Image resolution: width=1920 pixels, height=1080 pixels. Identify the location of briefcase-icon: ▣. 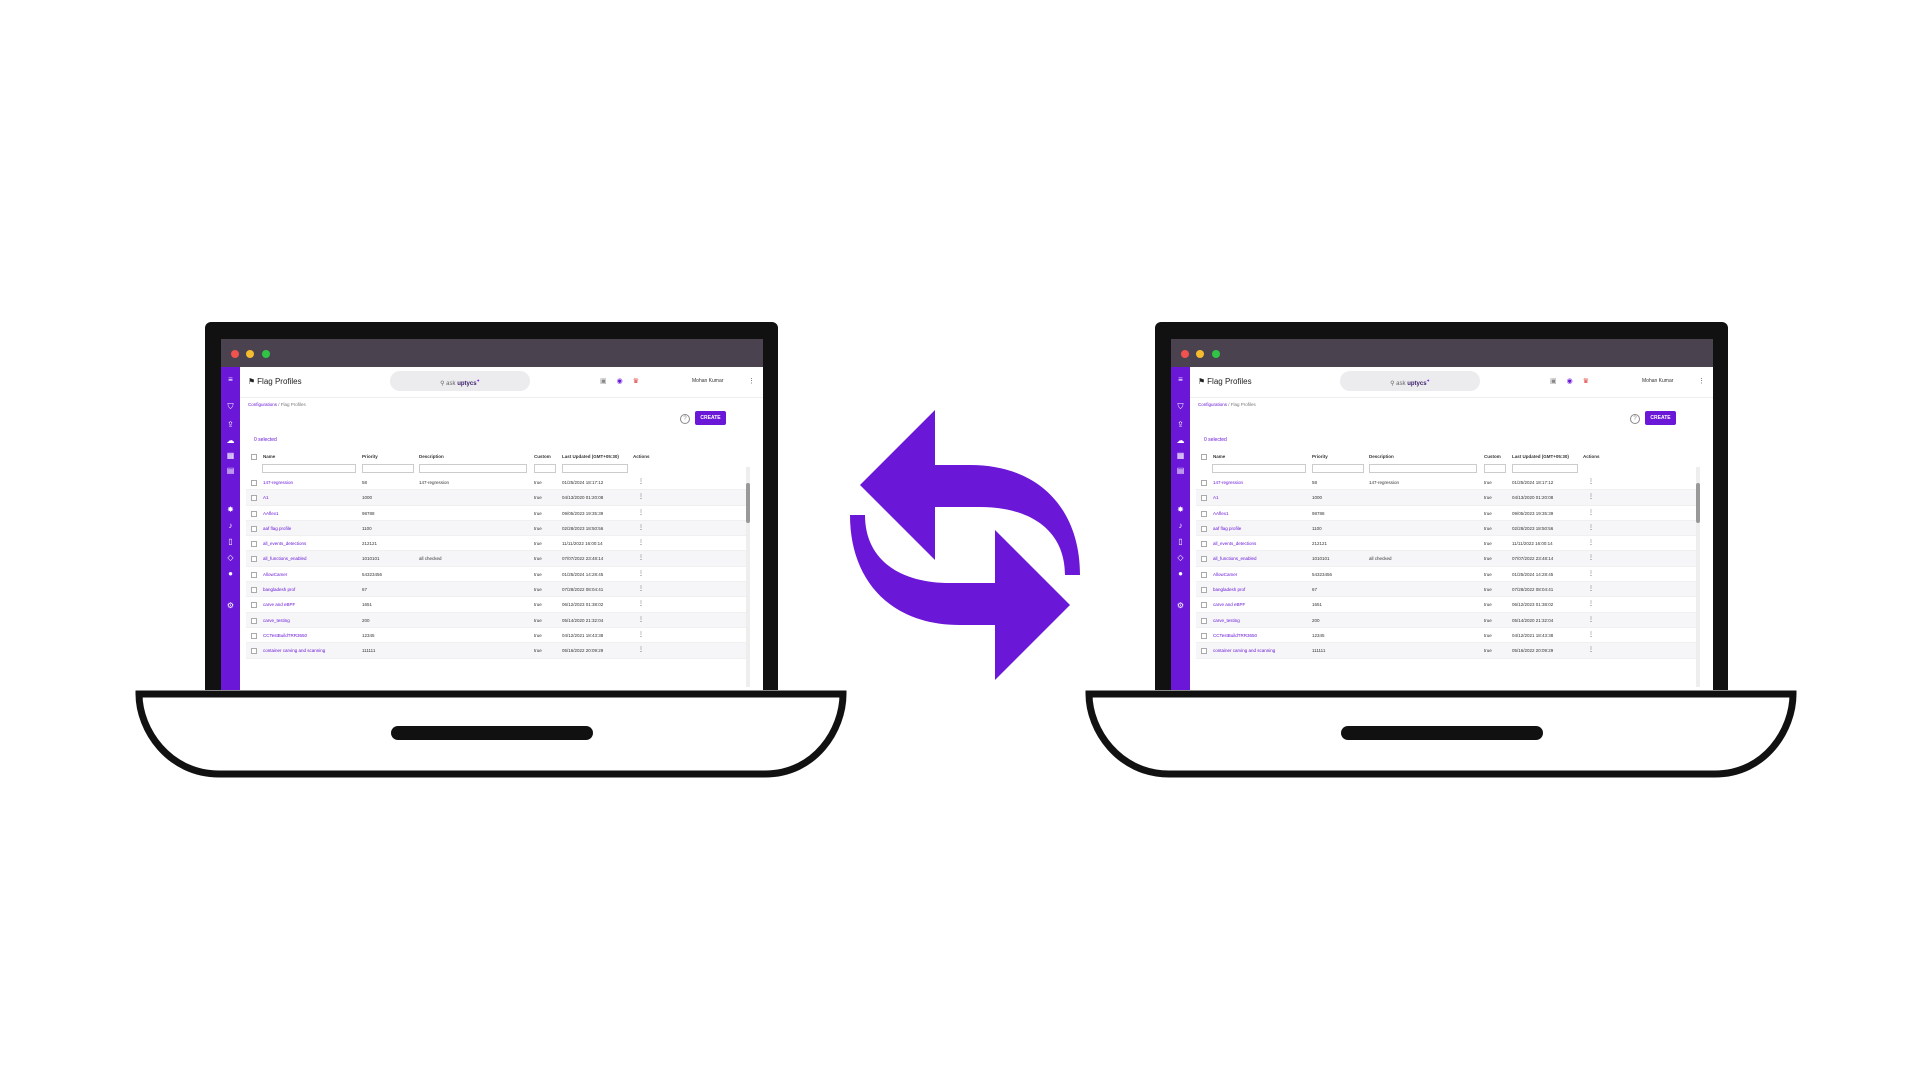
(1553, 381).